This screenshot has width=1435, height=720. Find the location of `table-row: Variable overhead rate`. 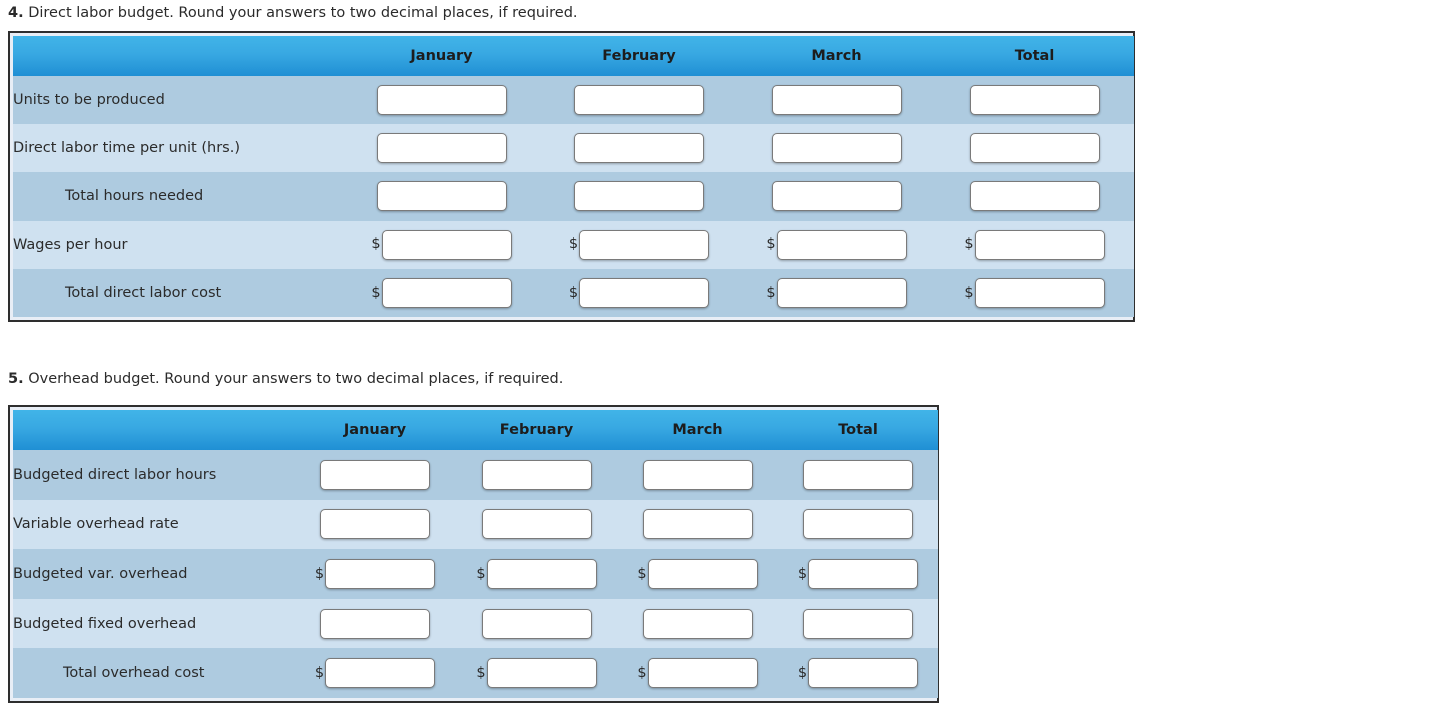

table-row: Variable overhead rate is located at coordinates (475, 524).